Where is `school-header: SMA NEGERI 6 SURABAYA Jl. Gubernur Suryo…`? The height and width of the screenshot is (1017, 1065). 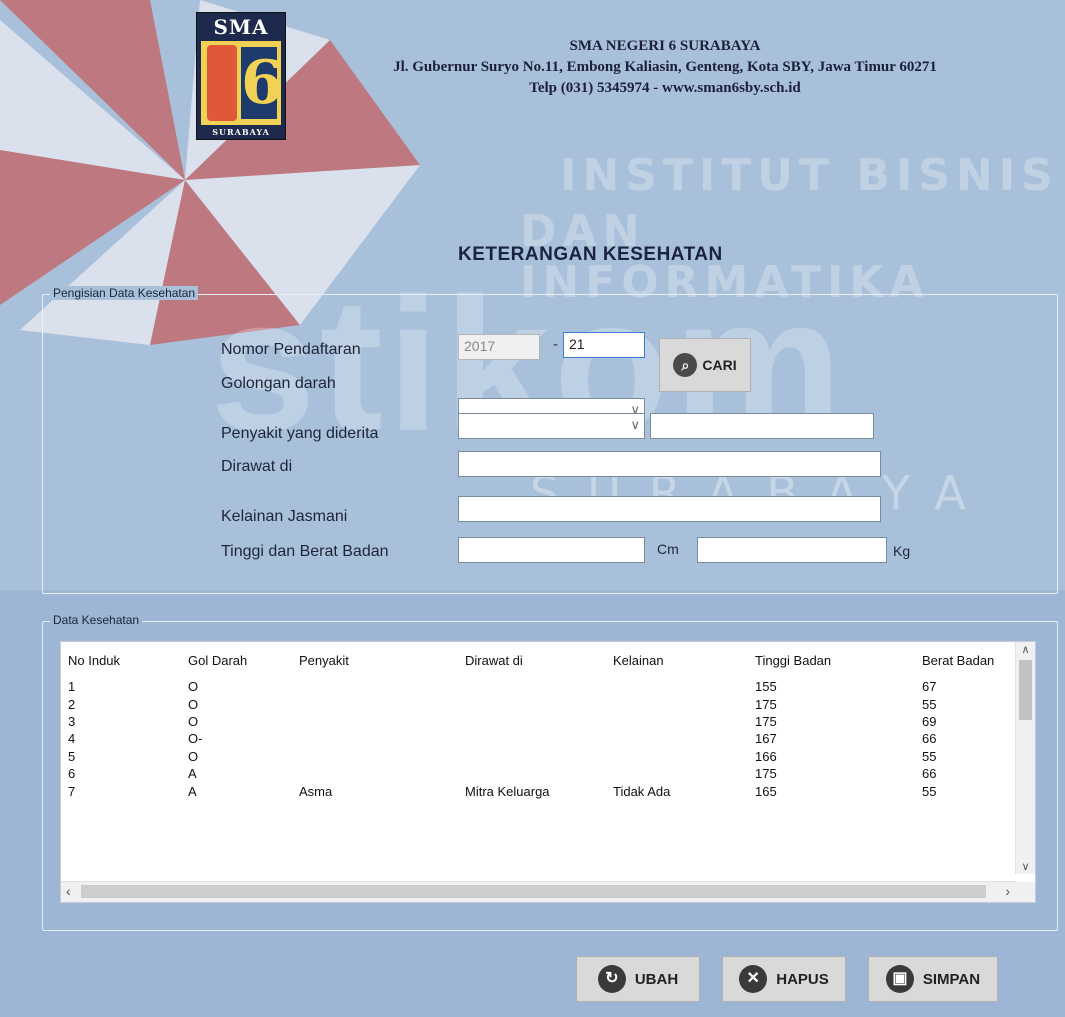
school-header: SMA NEGERI 6 SURABAYA Jl. Gubernur Suryo… is located at coordinates (665, 67).